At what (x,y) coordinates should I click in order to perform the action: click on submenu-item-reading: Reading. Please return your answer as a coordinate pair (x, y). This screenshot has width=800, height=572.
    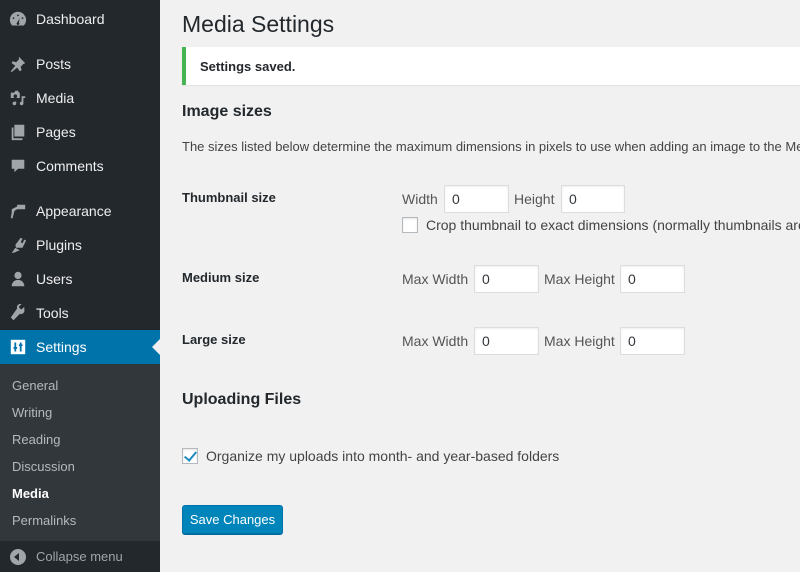
    Looking at the image, I should click on (36, 439).